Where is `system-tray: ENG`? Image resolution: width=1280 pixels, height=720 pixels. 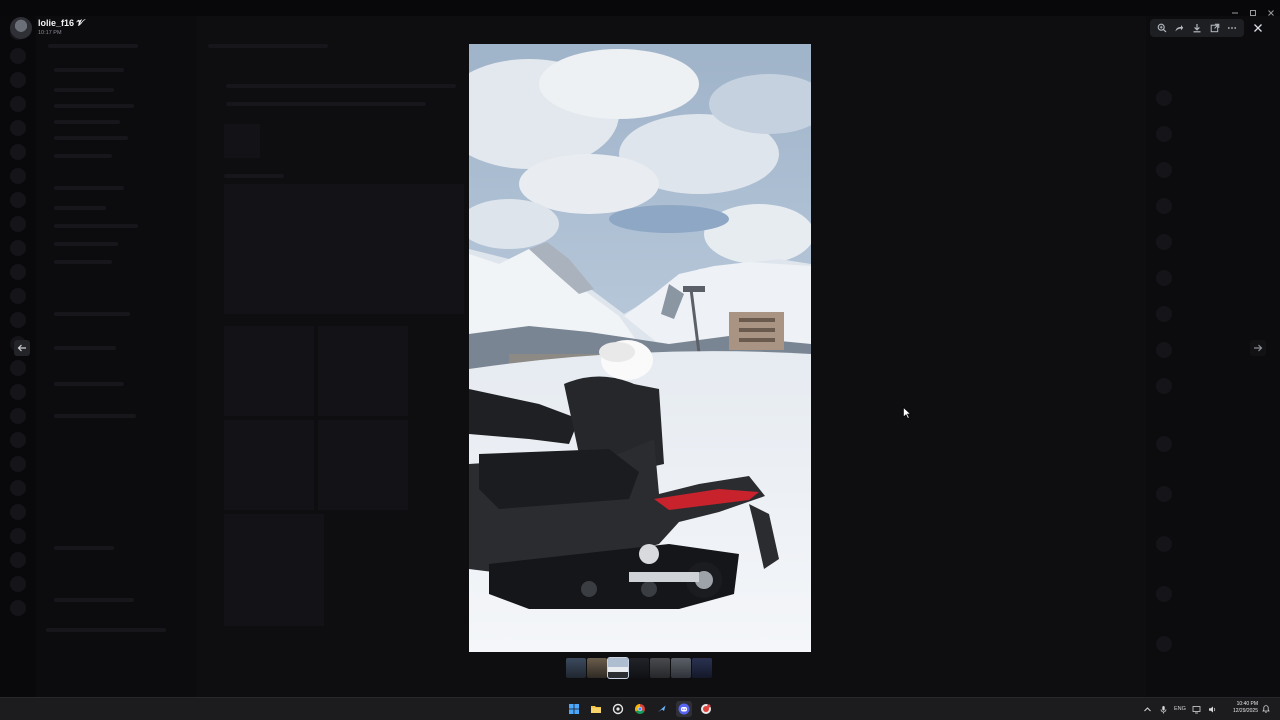
system-tray: ENG is located at coordinates (1180, 709).